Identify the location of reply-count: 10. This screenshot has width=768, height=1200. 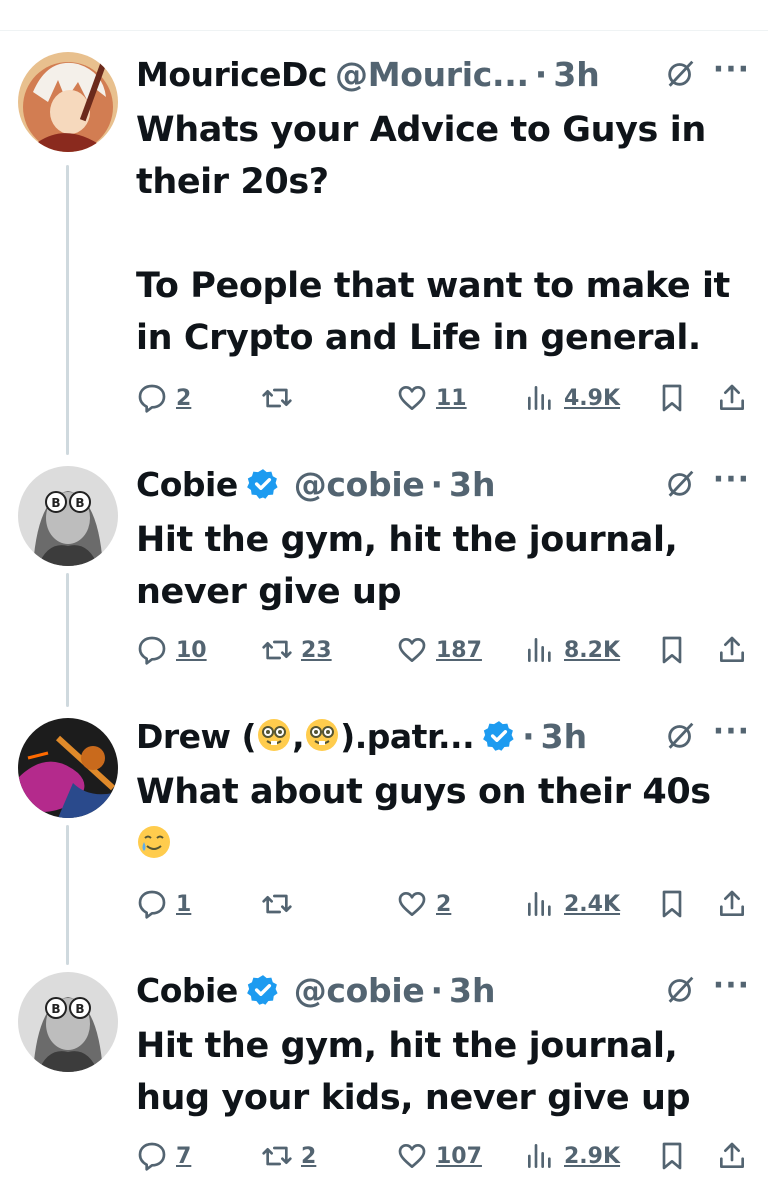
(191, 650).